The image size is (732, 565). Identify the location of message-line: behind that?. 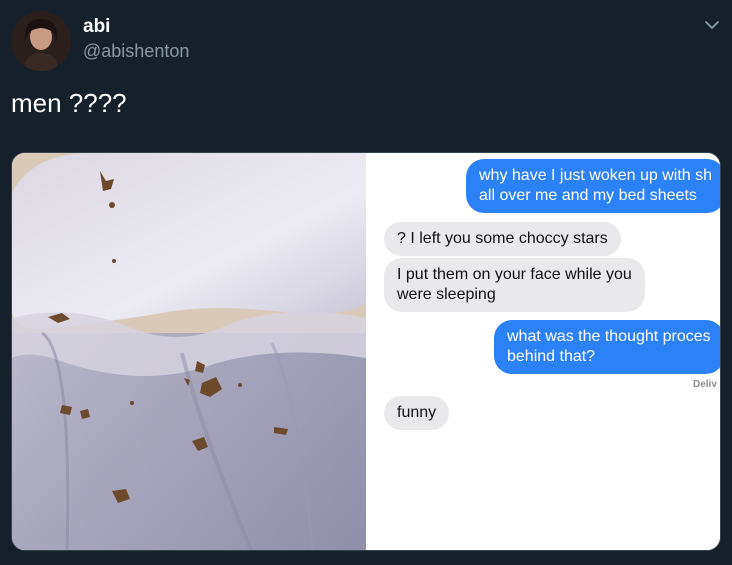
(551, 356).